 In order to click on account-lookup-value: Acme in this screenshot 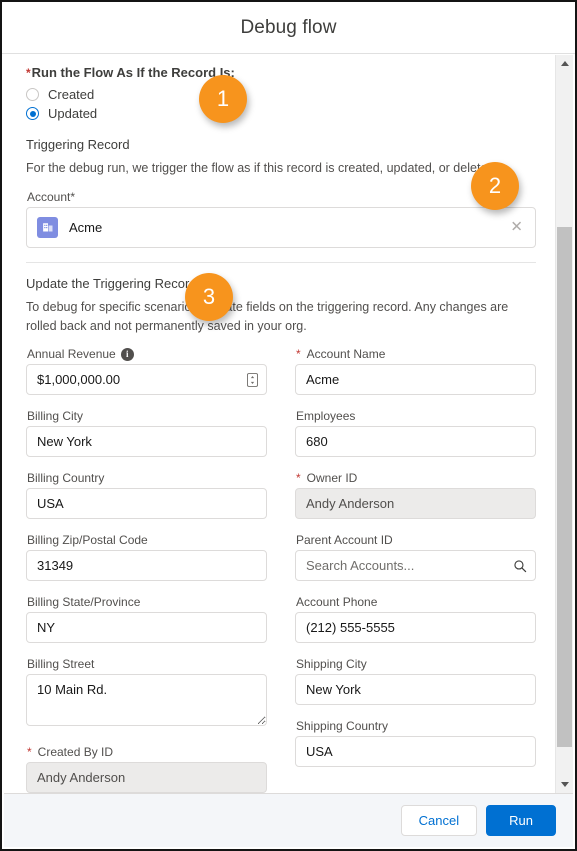, I will do `click(86, 227)`.